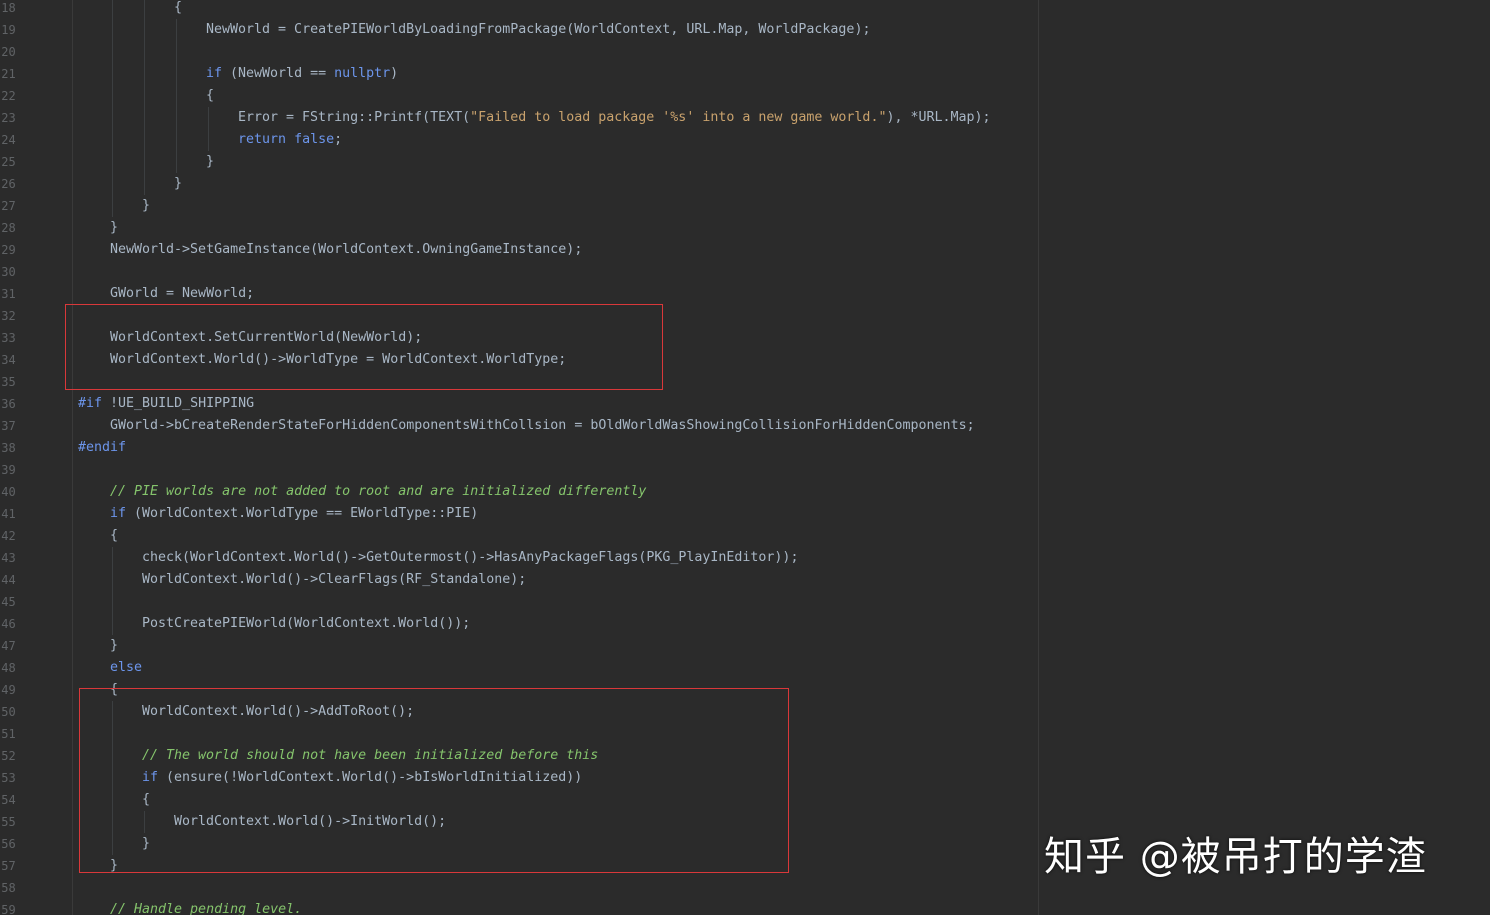 This screenshot has width=1490, height=915. I want to click on line-number: '33, so click(8, 338).